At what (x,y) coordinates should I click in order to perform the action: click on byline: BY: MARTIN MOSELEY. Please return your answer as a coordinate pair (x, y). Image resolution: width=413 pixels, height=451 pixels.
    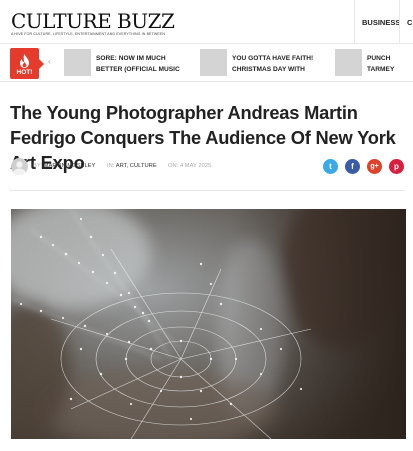
    Looking at the image, I should click on (64, 166).